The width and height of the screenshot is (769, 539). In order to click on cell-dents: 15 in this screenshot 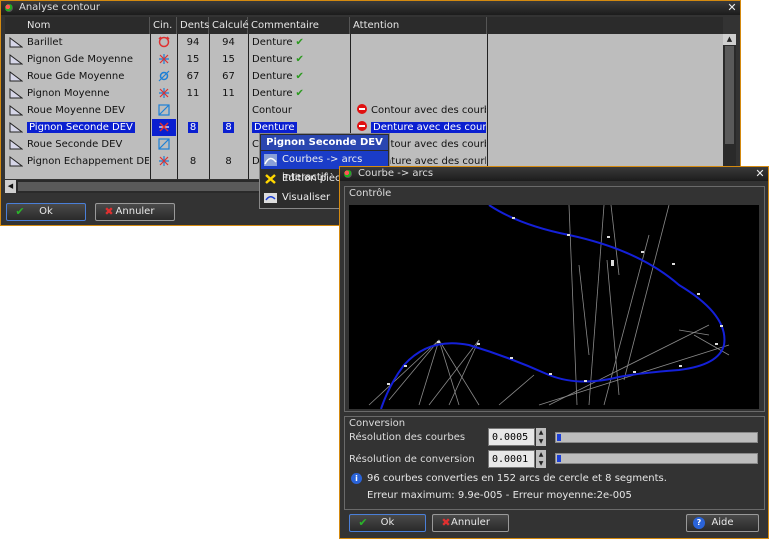, I will do `click(193, 59)`.